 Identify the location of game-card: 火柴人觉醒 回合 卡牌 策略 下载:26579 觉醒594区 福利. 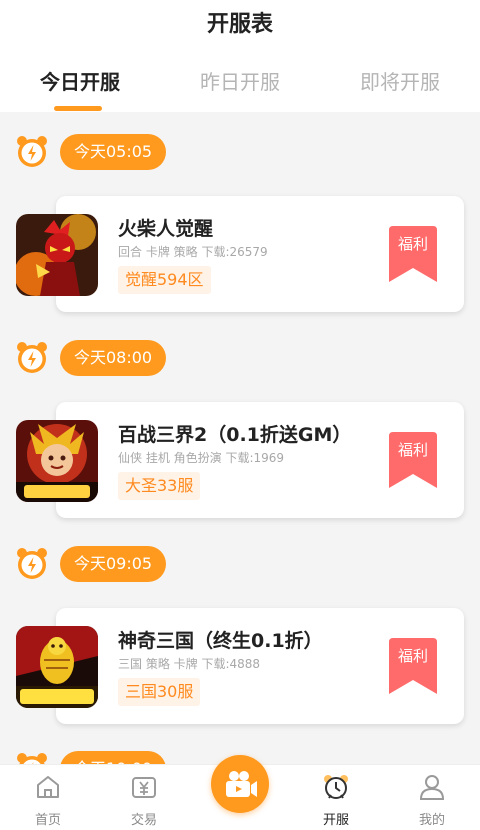
(260, 254).